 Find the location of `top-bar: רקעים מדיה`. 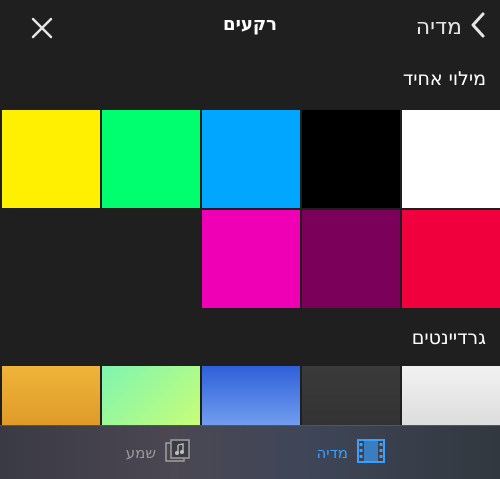

top-bar: רקעים מדיה is located at coordinates (250, 28).